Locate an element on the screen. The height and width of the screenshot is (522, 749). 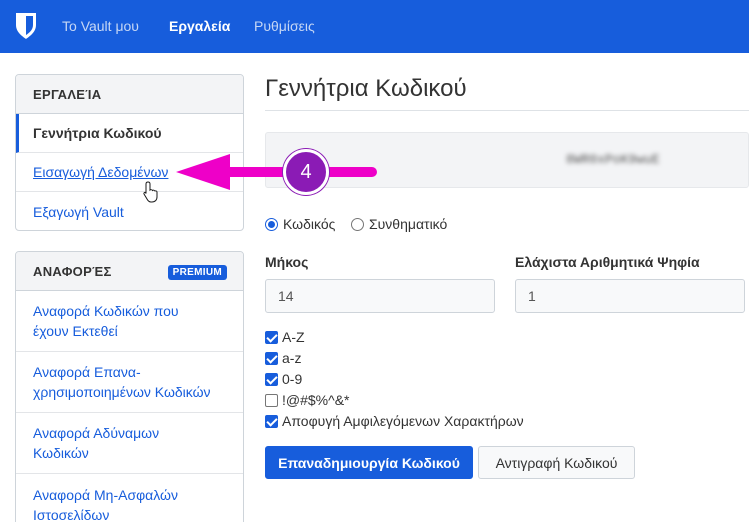
top-navbar: Το Vault μου Εργαλεία Ρυθμίσεις is located at coordinates (374, 26).